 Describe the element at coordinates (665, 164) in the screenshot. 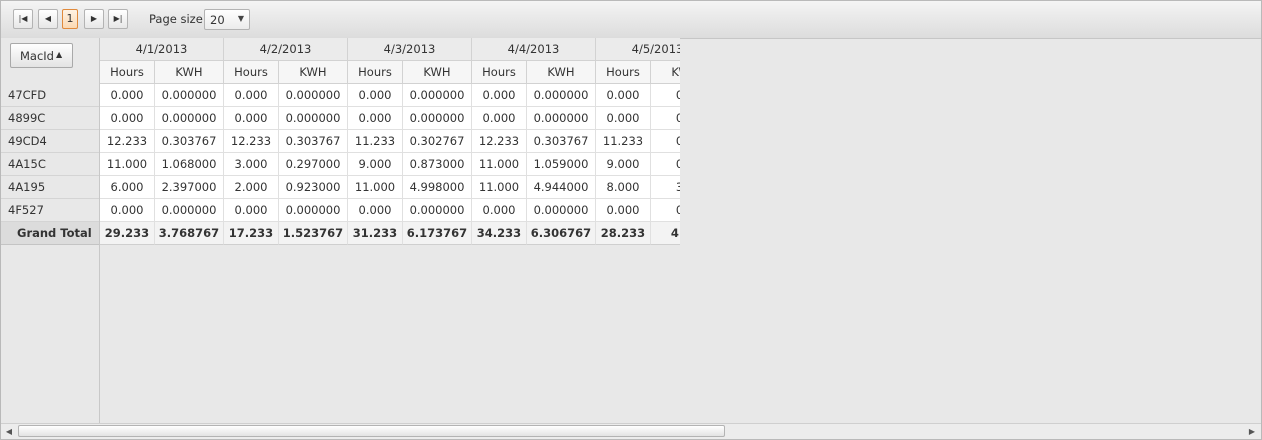

I see `data-cell: 0.8` at that location.